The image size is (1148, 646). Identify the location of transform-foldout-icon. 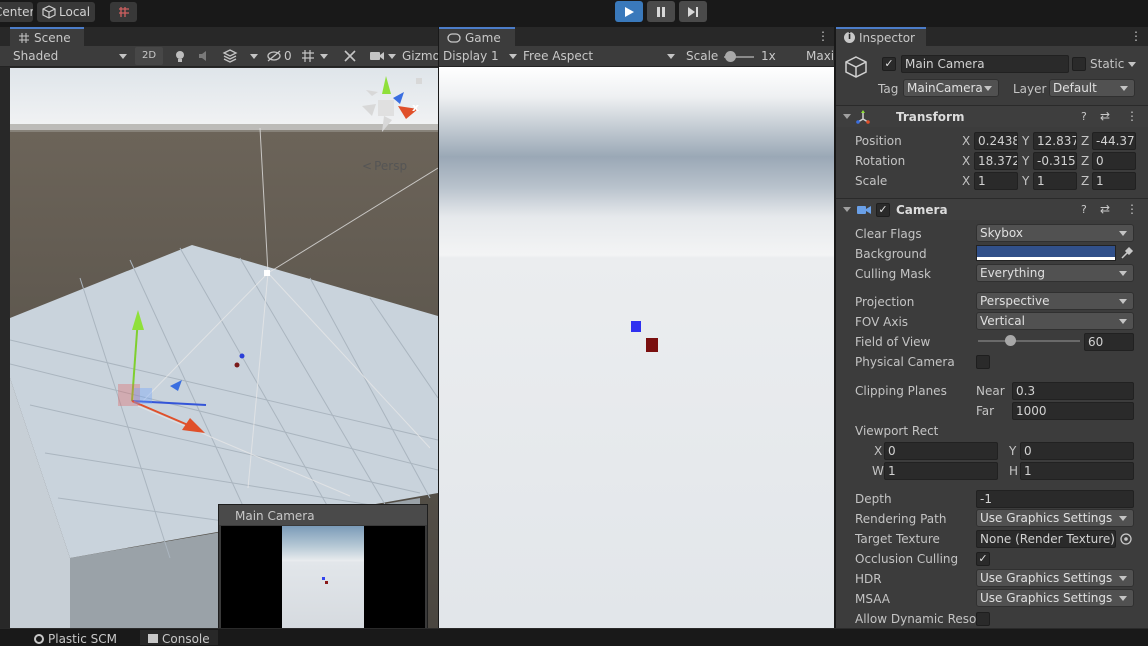
(847, 116).